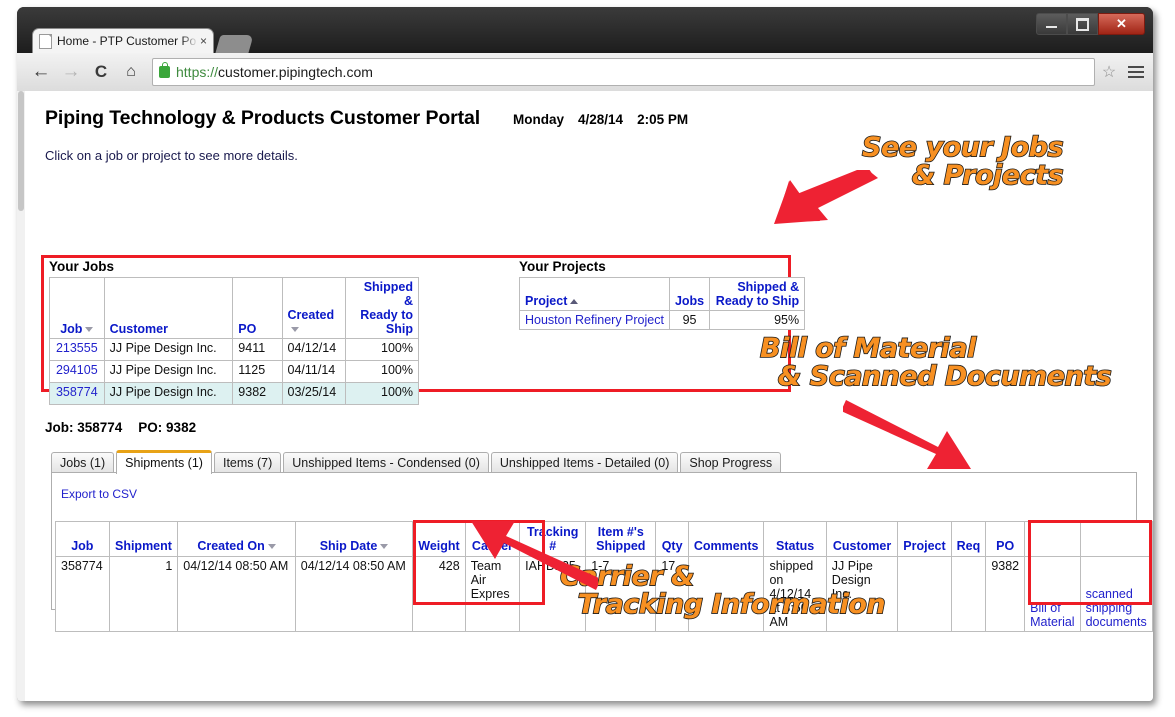  What do you see at coordinates (935, 362) in the screenshot?
I see `callout-bill-of-material: Bill of Material & Scanned Documents` at bounding box center [935, 362].